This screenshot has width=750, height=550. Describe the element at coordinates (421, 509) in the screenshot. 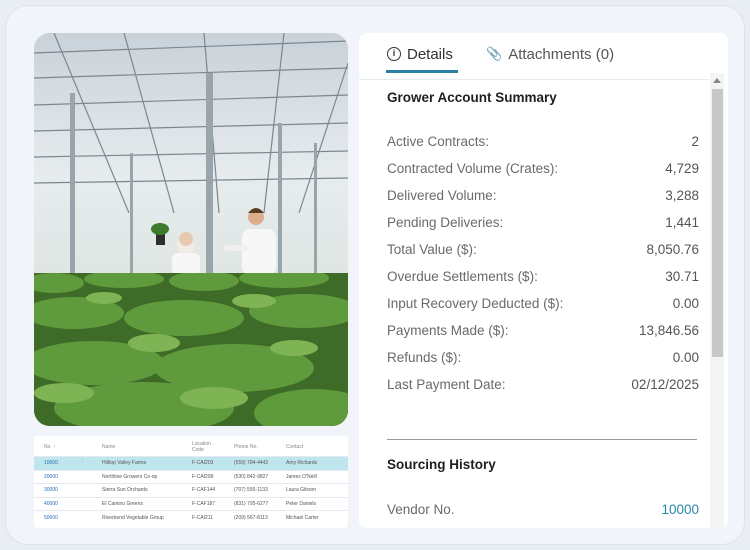

I see `vendor-label: Vendor No.` at that location.